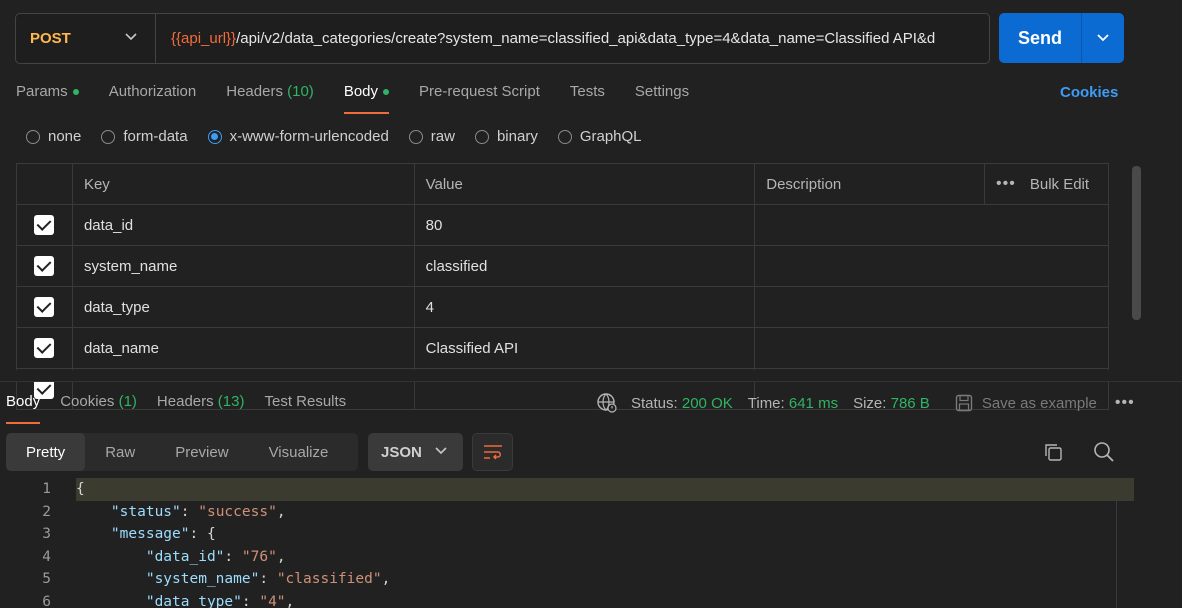 The width and height of the screenshot is (1182, 608). What do you see at coordinates (44, 184) in the screenshot?
I see `checkbox-header` at bounding box center [44, 184].